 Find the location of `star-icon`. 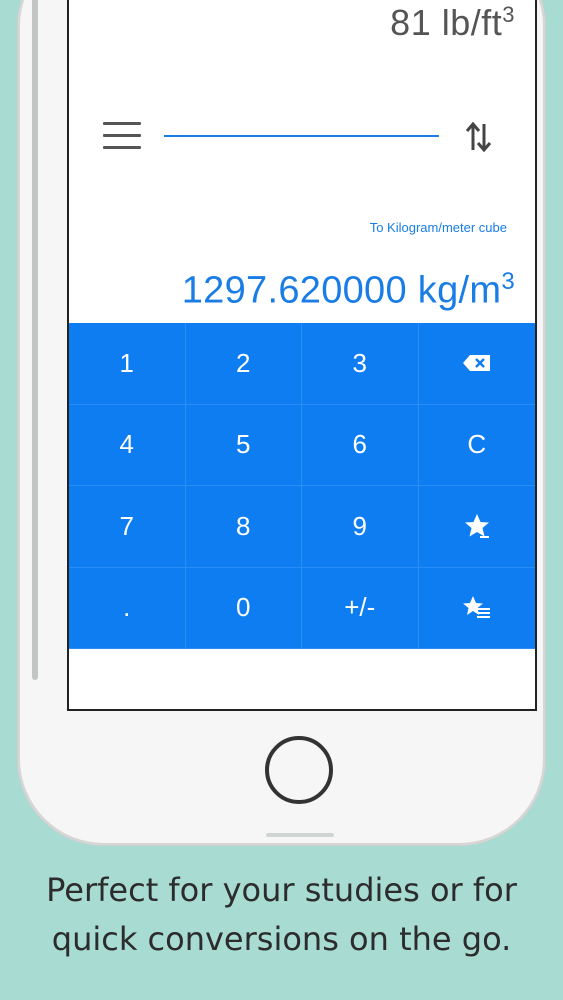

star-icon is located at coordinates (476, 526).